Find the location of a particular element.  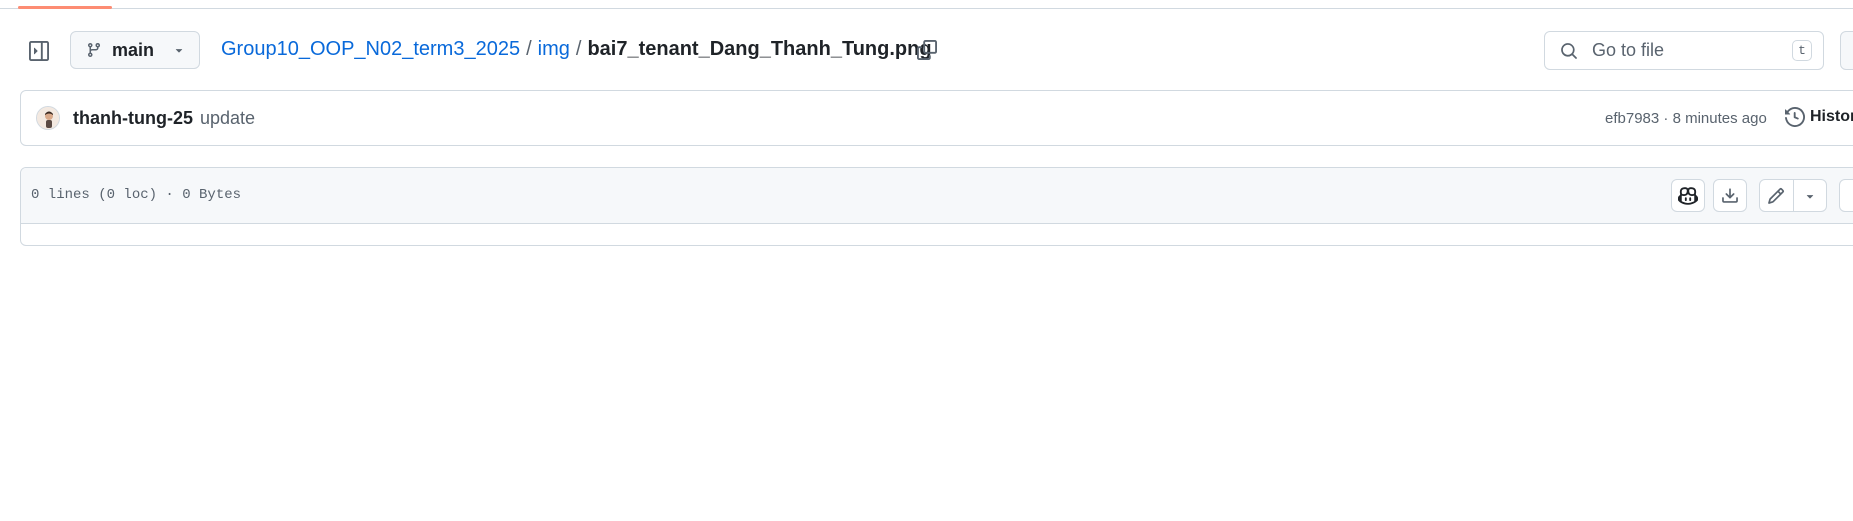

commit-author-link: thanh-tung-25 is located at coordinates (133, 118).